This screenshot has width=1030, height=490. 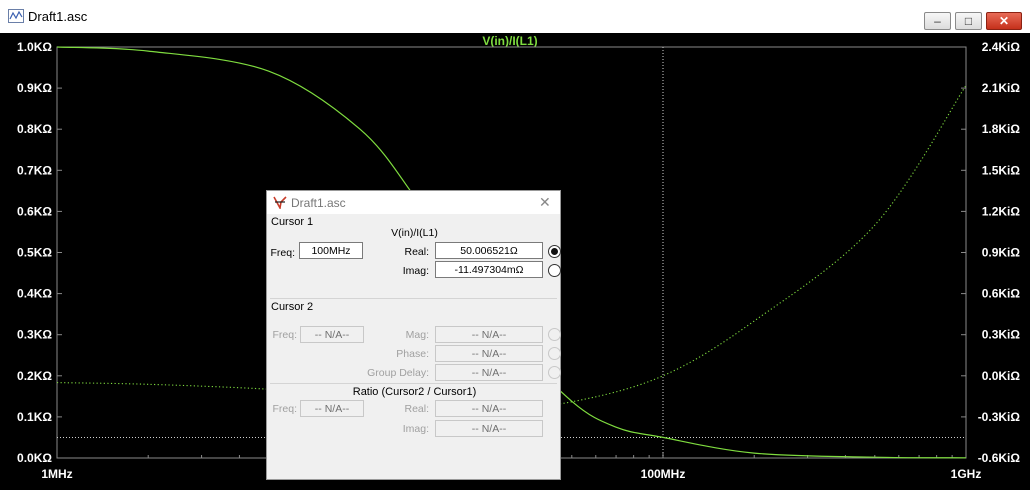 I want to click on cursor1-imag-field: -11.497304mΩ, so click(x=489, y=269).